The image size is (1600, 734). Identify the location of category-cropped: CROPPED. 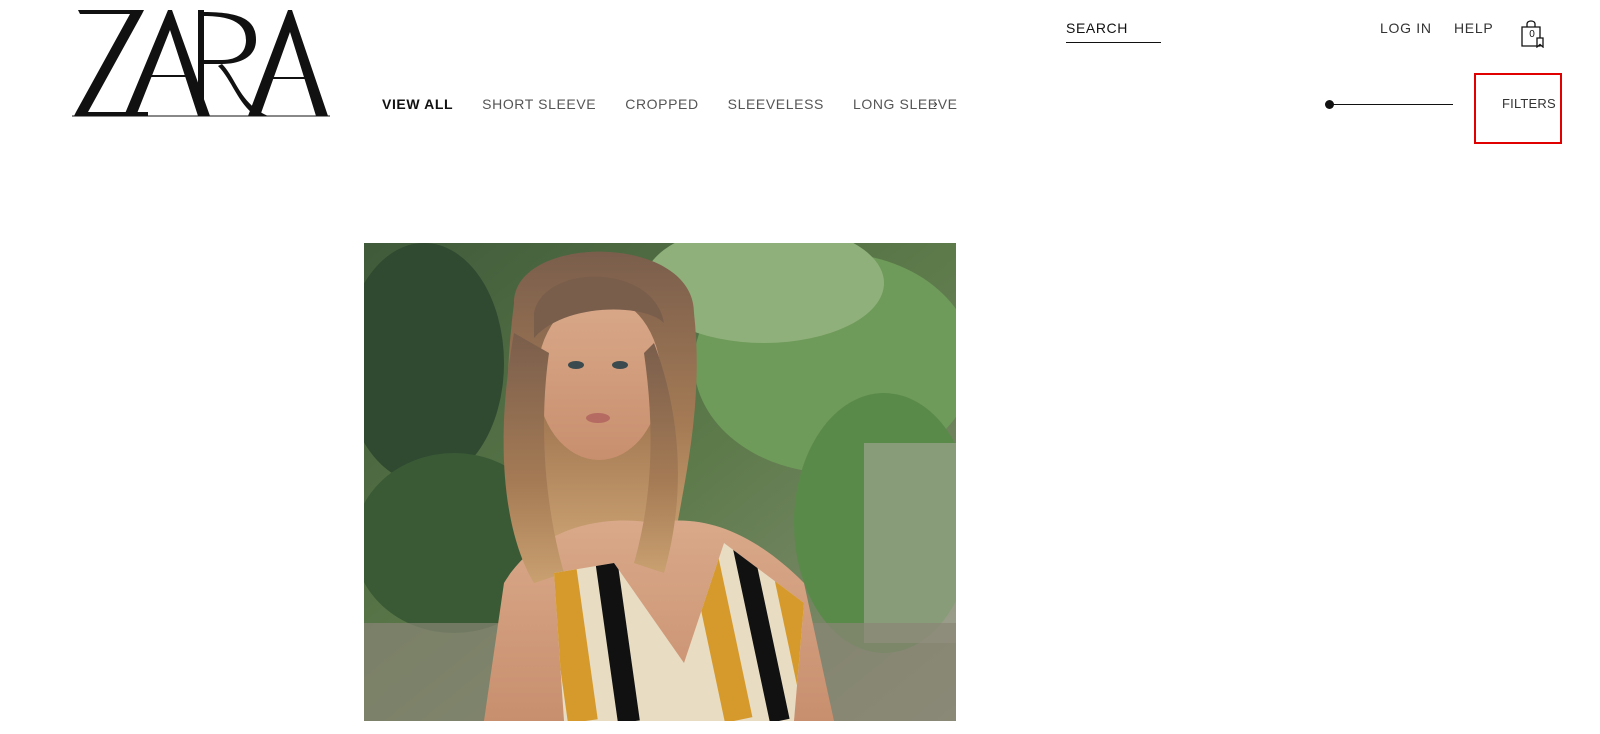
(661, 106).